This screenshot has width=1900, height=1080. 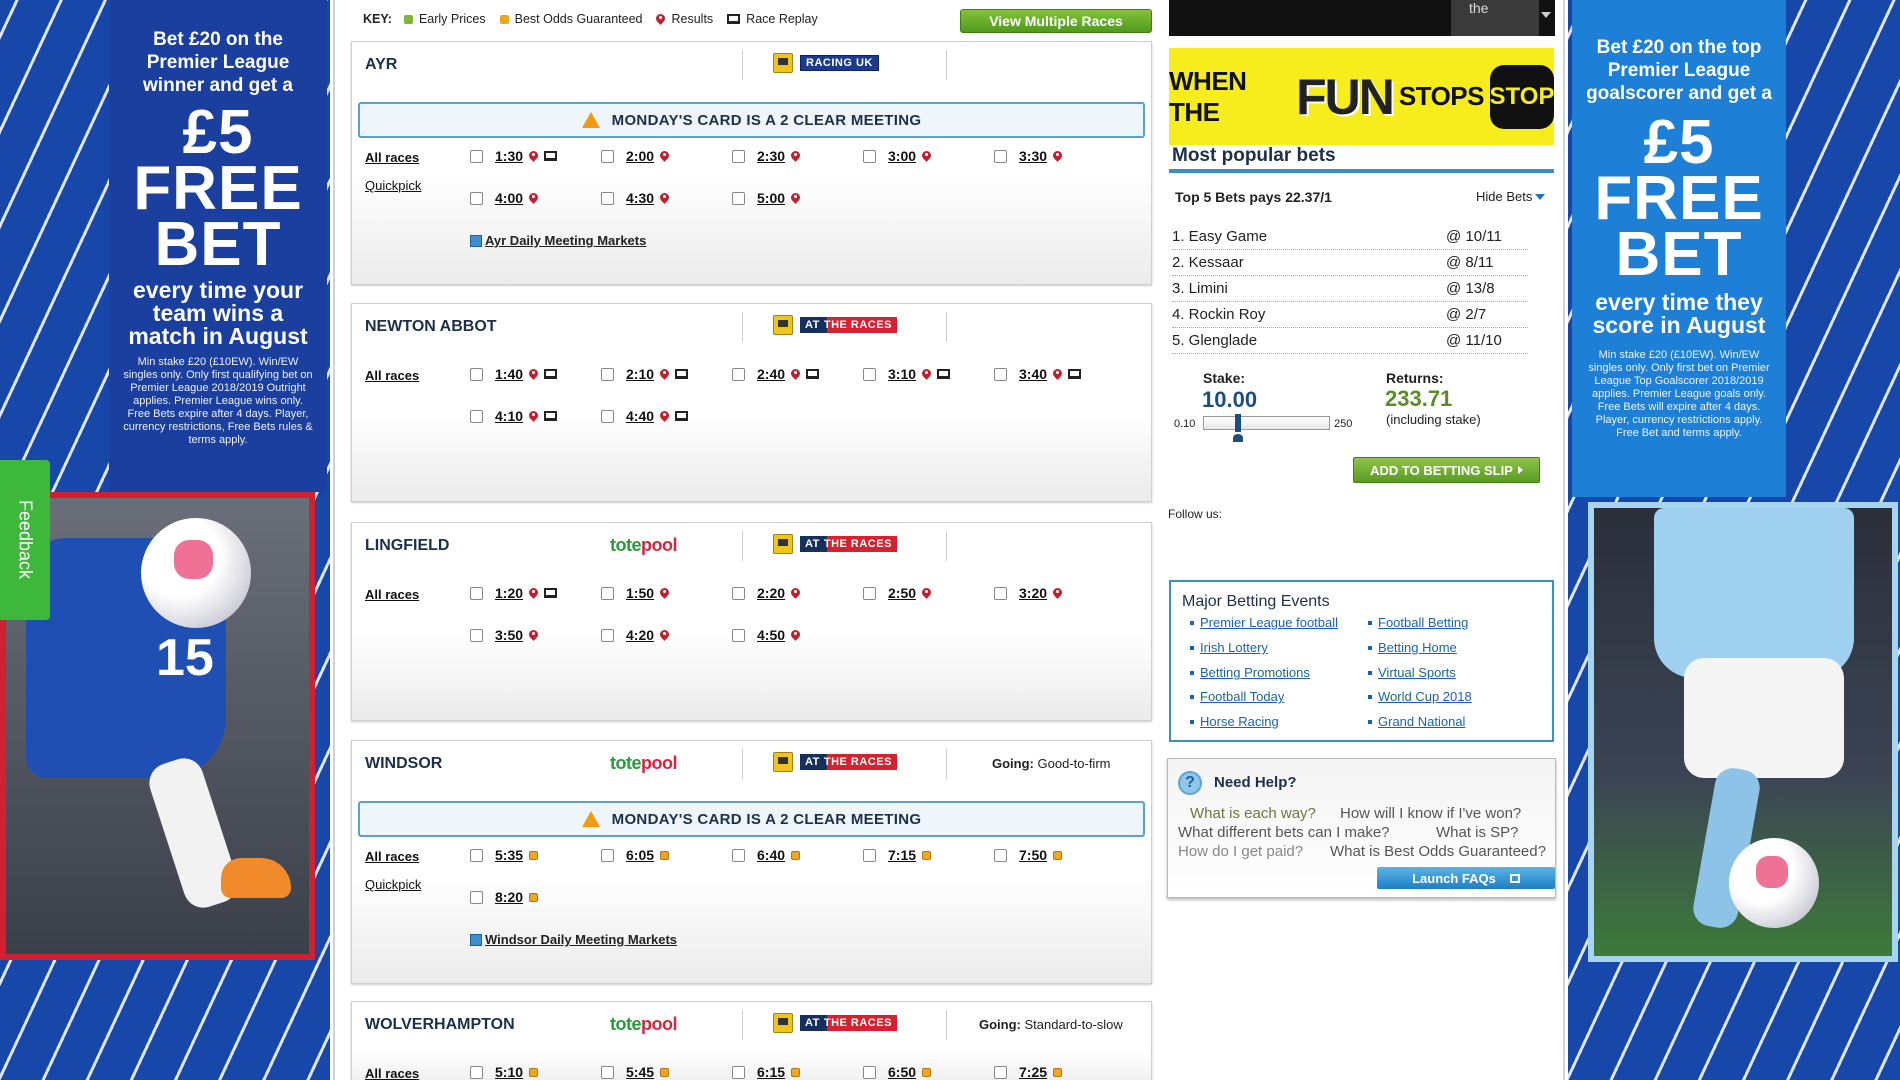 I want to click on stake-slider-track, so click(x=1266, y=423).